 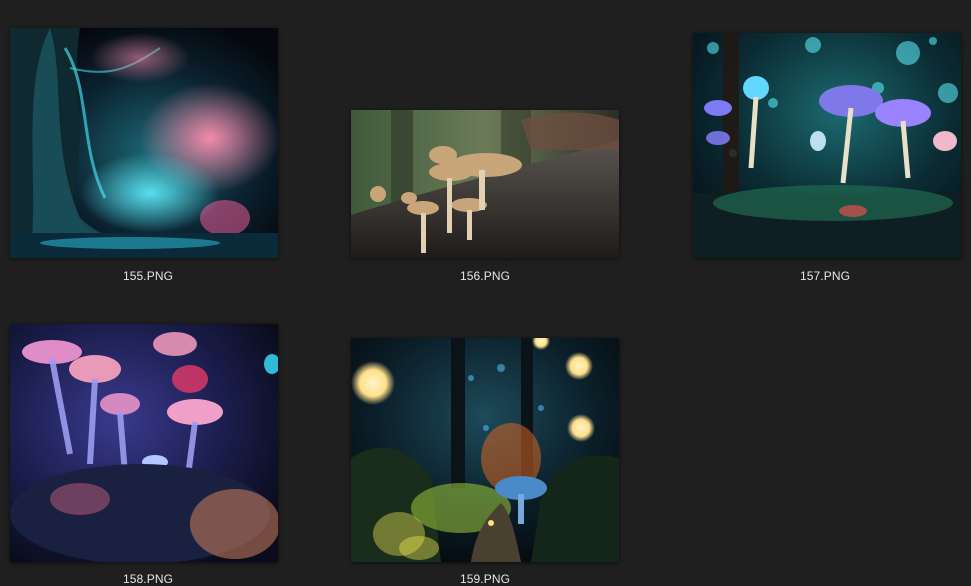 What do you see at coordinates (144, 443) in the screenshot?
I see `neon-pink-mushrooms-image` at bounding box center [144, 443].